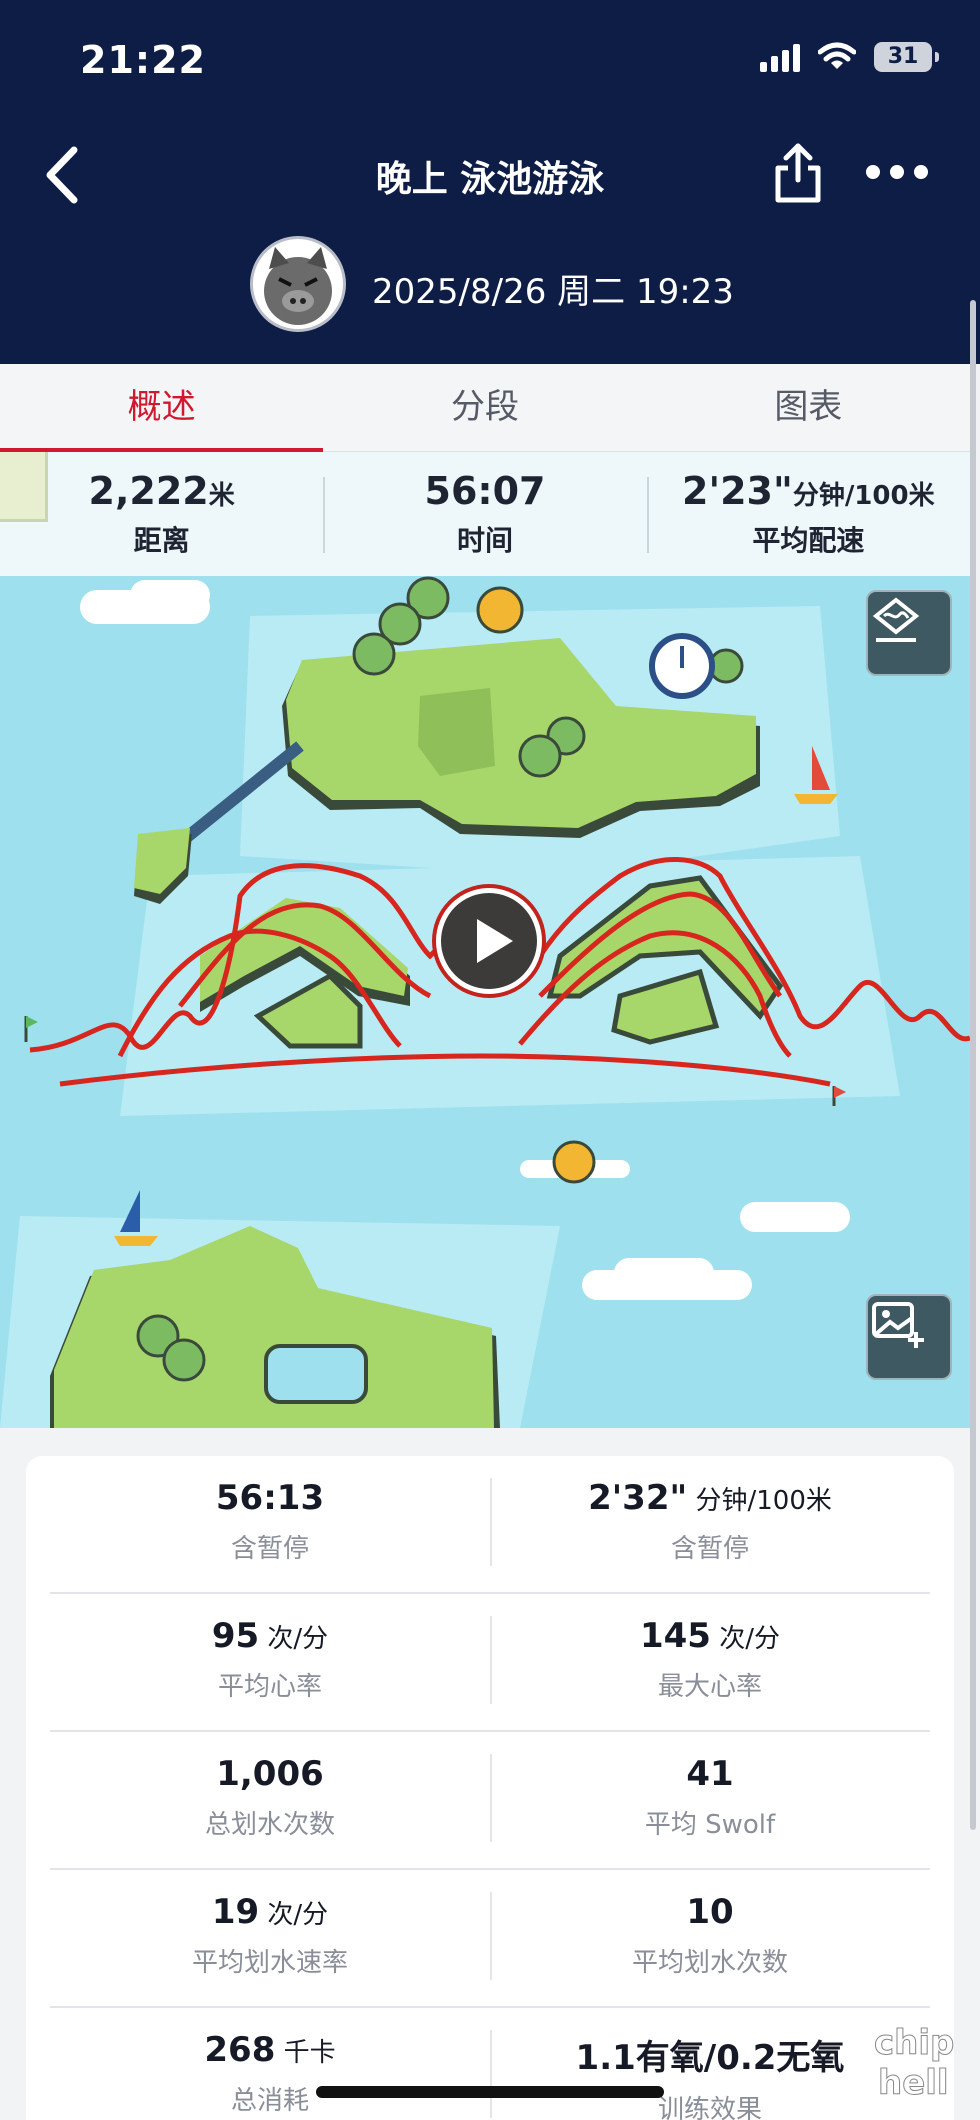 The width and height of the screenshot is (980, 2120). I want to click on stat-stroke-rate: 19 次/分 平均划水速率, so click(269, 1935).